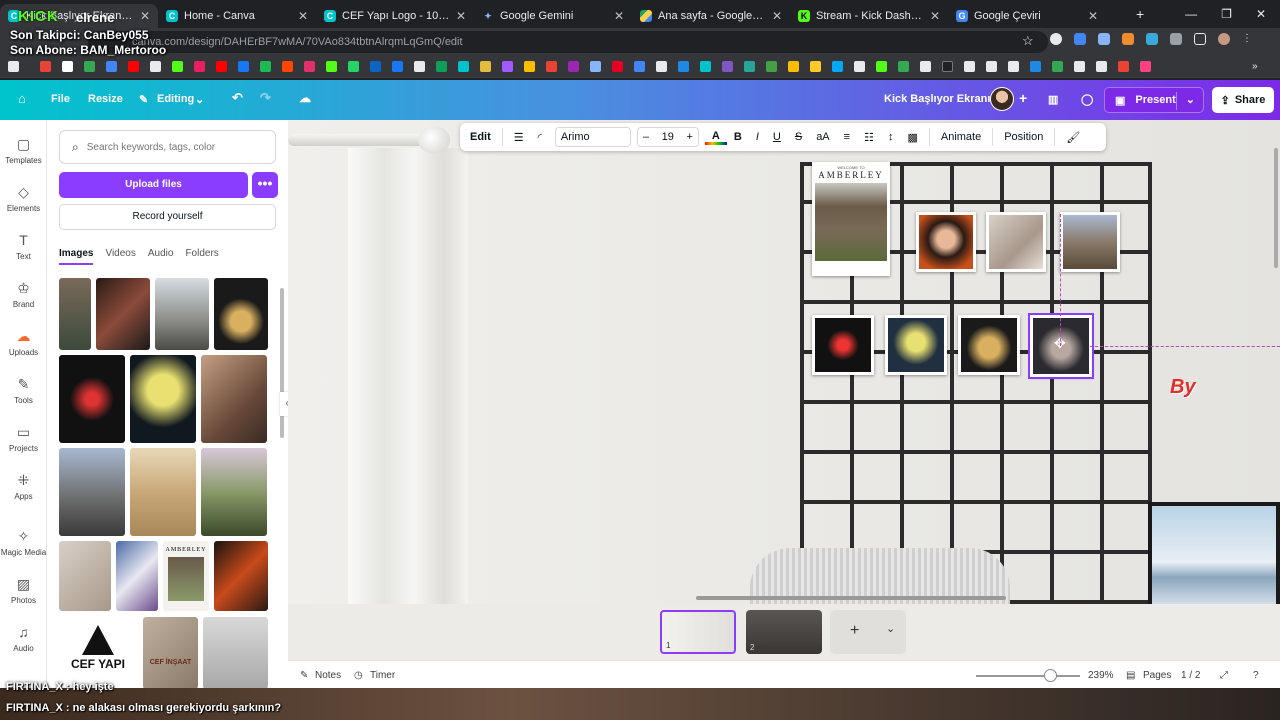 The width and height of the screenshot is (1280, 720). I want to click on font-size-value: 19, so click(668, 137).